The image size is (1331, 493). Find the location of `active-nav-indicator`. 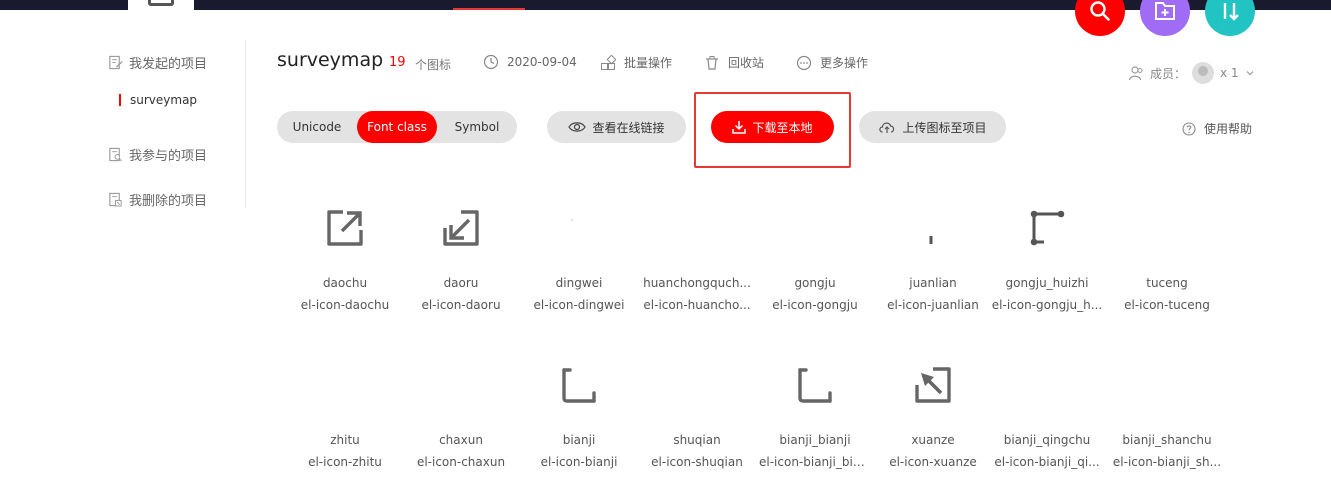

active-nav-indicator is located at coordinates (489, 9).